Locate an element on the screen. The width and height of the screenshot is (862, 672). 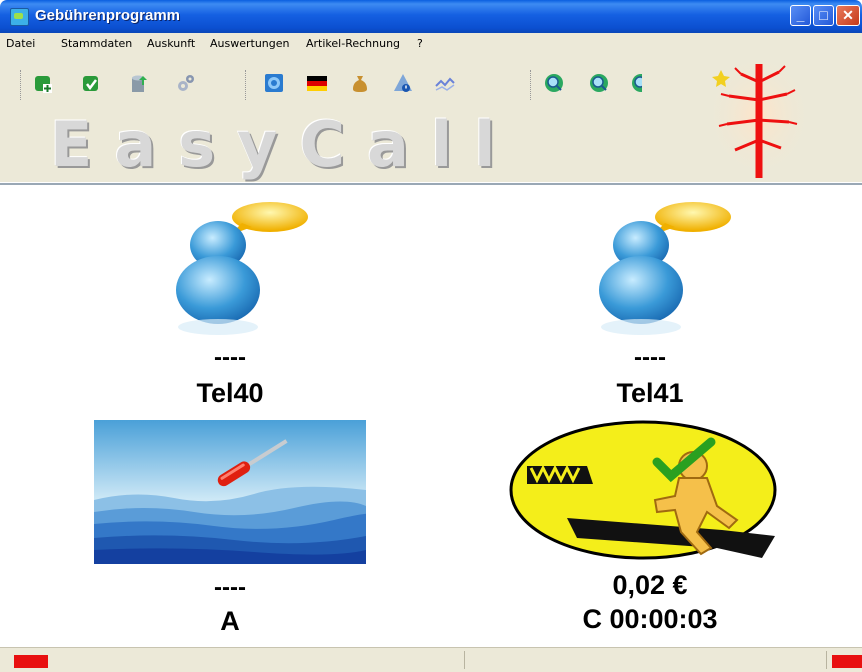
maximize-icon: □ is located at coordinates (823, 15).